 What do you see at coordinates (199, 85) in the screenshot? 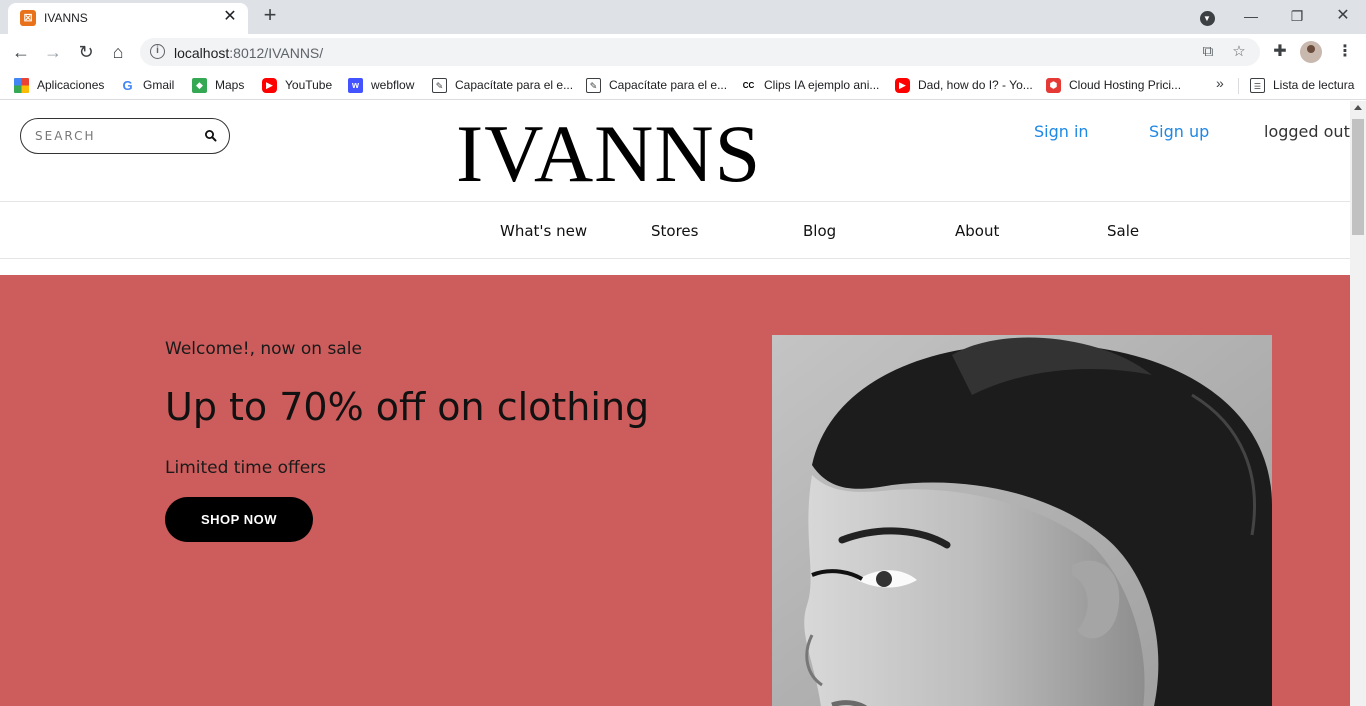
I see `maps-icon: ◆` at bounding box center [199, 85].